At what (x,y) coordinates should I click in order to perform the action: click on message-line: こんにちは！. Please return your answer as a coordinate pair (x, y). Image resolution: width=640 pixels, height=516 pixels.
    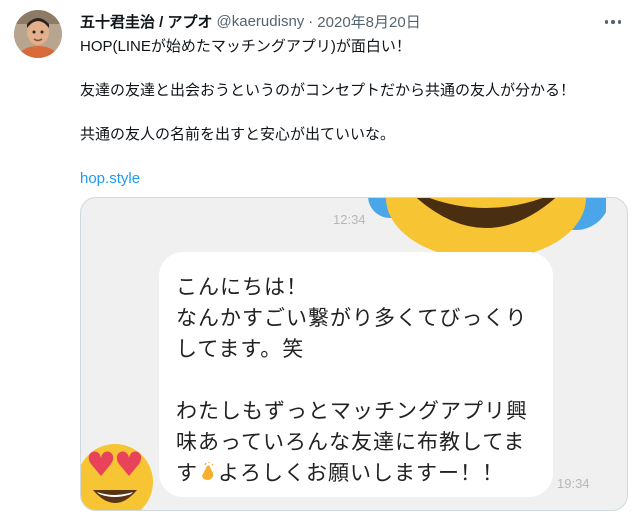
    Looking at the image, I should click on (242, 287).